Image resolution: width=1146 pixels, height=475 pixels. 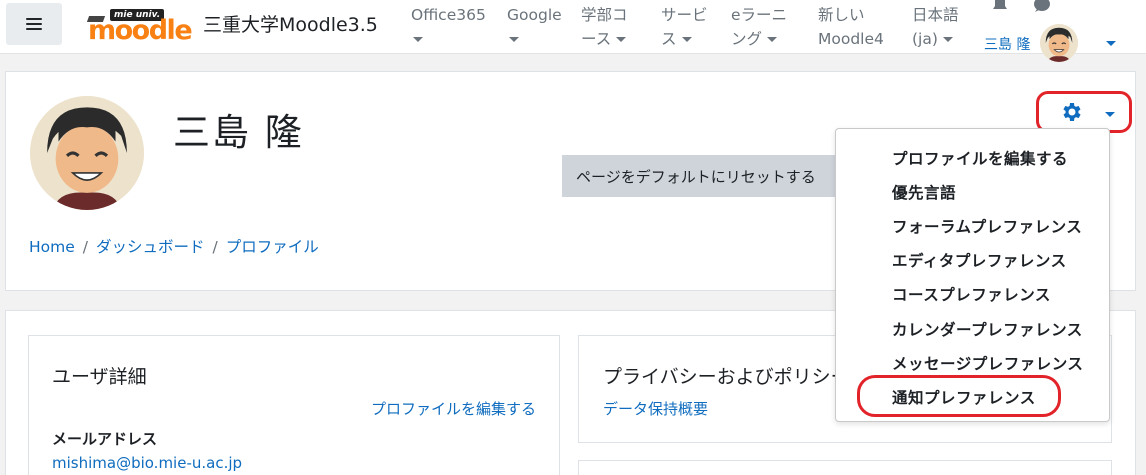 I want to click on nav-new-moodle4: 新しい Moodle4, so click(x=851, y=27).